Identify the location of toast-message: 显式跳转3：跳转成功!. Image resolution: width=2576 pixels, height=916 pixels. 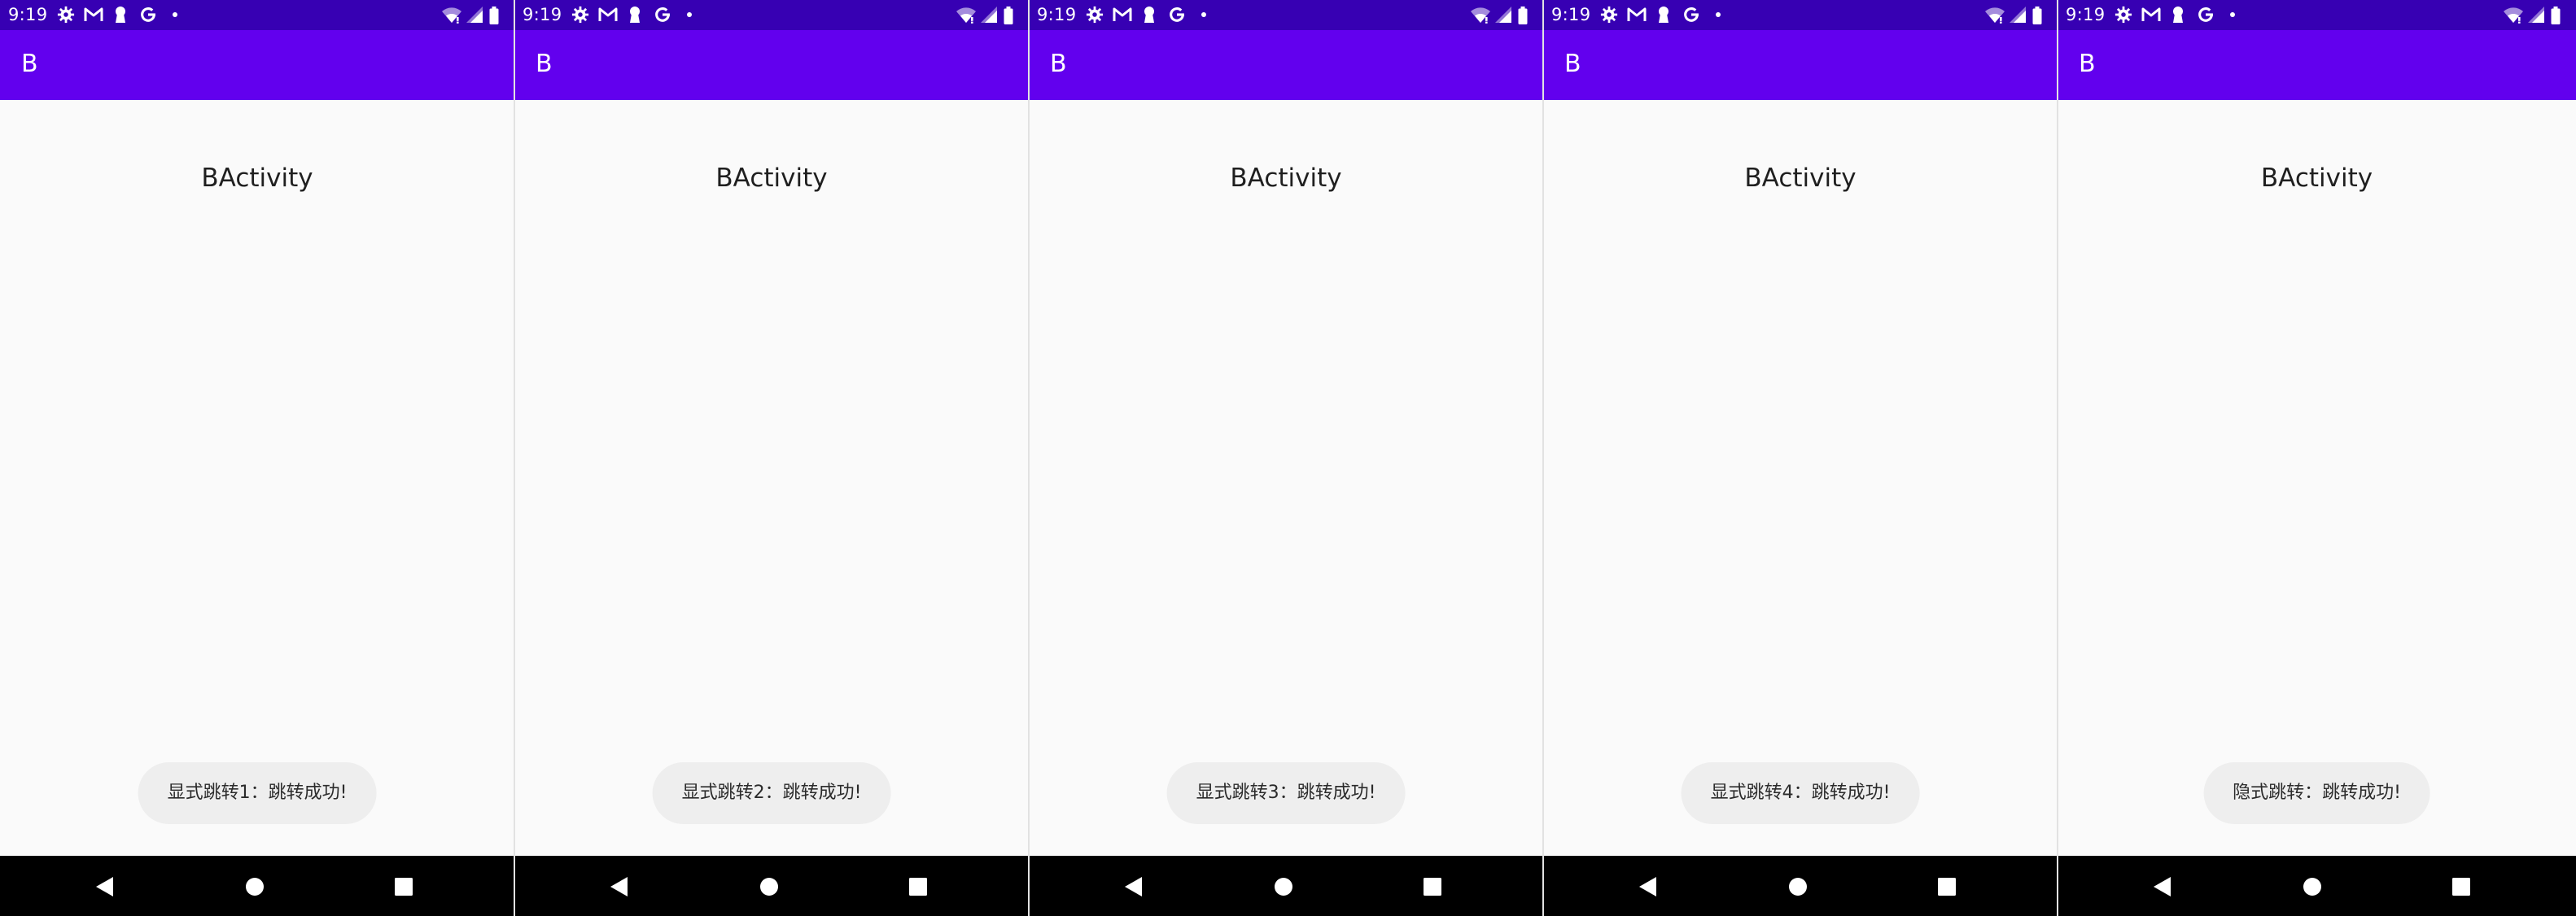
(1286, 793).